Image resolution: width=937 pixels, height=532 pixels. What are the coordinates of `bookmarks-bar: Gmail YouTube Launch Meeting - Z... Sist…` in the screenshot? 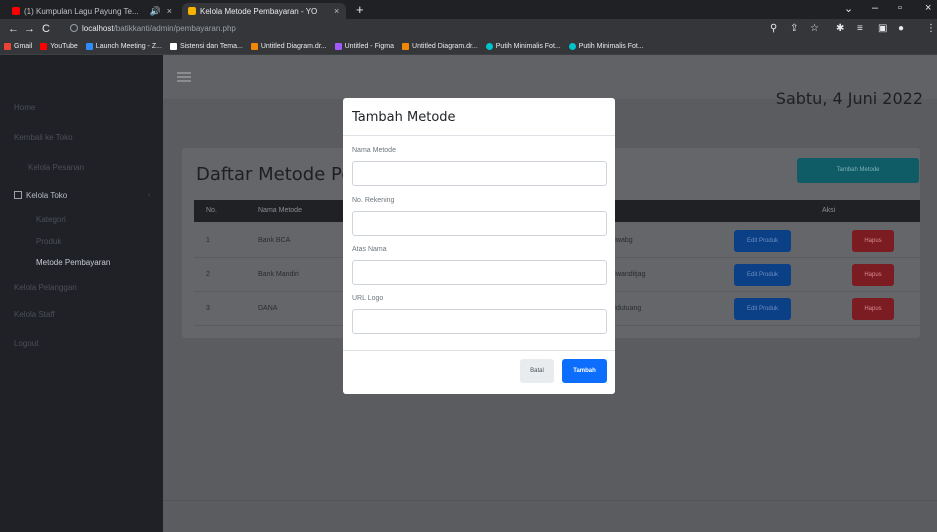 It's located at (468, 47).